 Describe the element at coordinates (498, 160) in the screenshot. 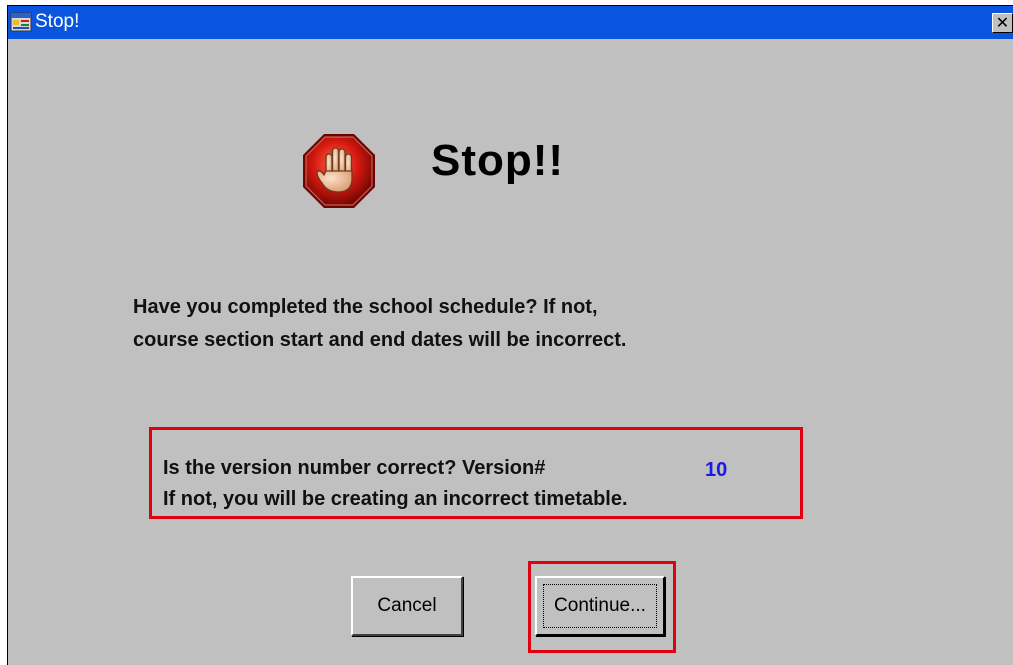

I see `stop-heading: Stop!!` at that location.